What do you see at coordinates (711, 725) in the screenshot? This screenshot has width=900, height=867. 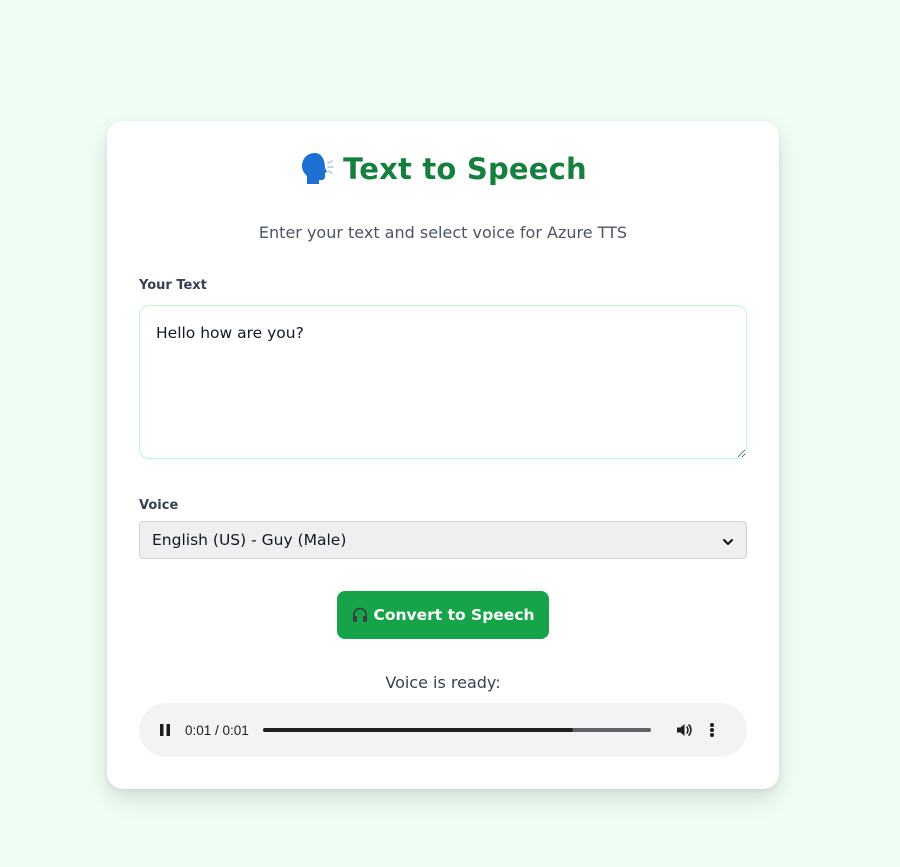 I see `more-dots-icon` at bounding box center [711, 725].